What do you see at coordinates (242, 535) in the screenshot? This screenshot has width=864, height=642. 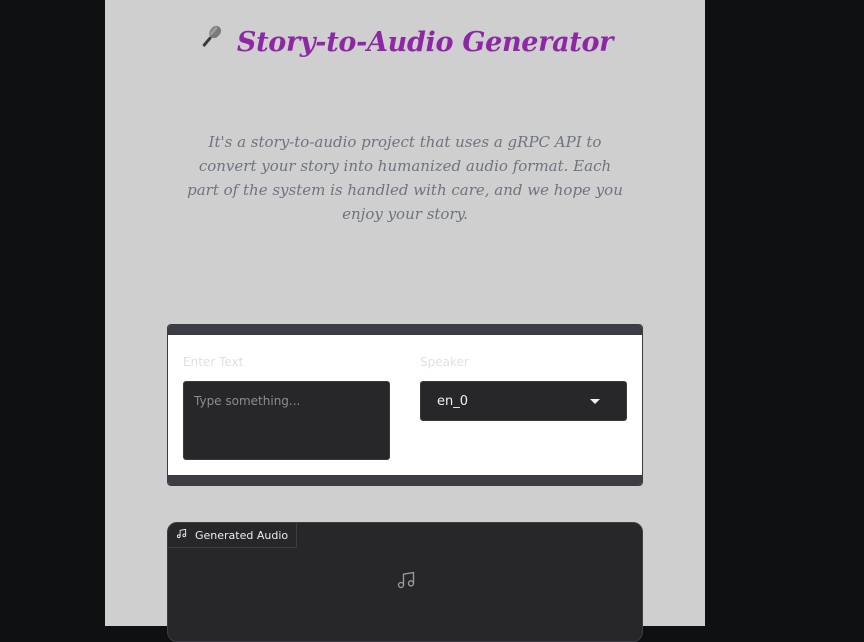 I see `generated-audio-label: Generated Audio` at bounding box center [242, 535].